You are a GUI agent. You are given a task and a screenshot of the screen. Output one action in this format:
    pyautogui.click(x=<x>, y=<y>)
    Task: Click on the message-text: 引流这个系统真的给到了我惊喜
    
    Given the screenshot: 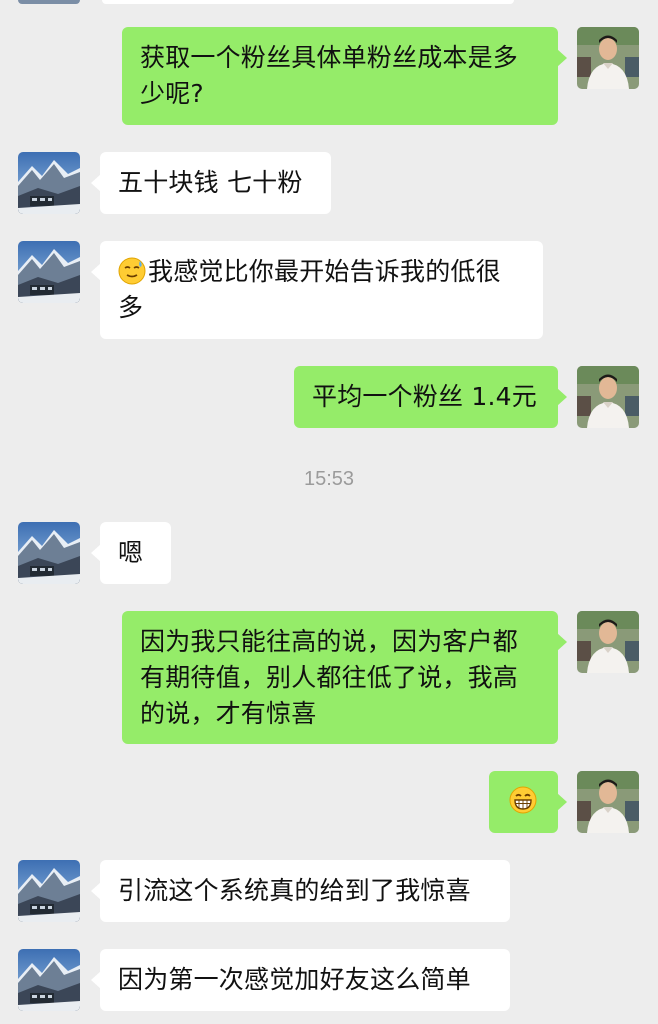 What is the action you would take?
    pyautogui.click(x=294, y=890)
    